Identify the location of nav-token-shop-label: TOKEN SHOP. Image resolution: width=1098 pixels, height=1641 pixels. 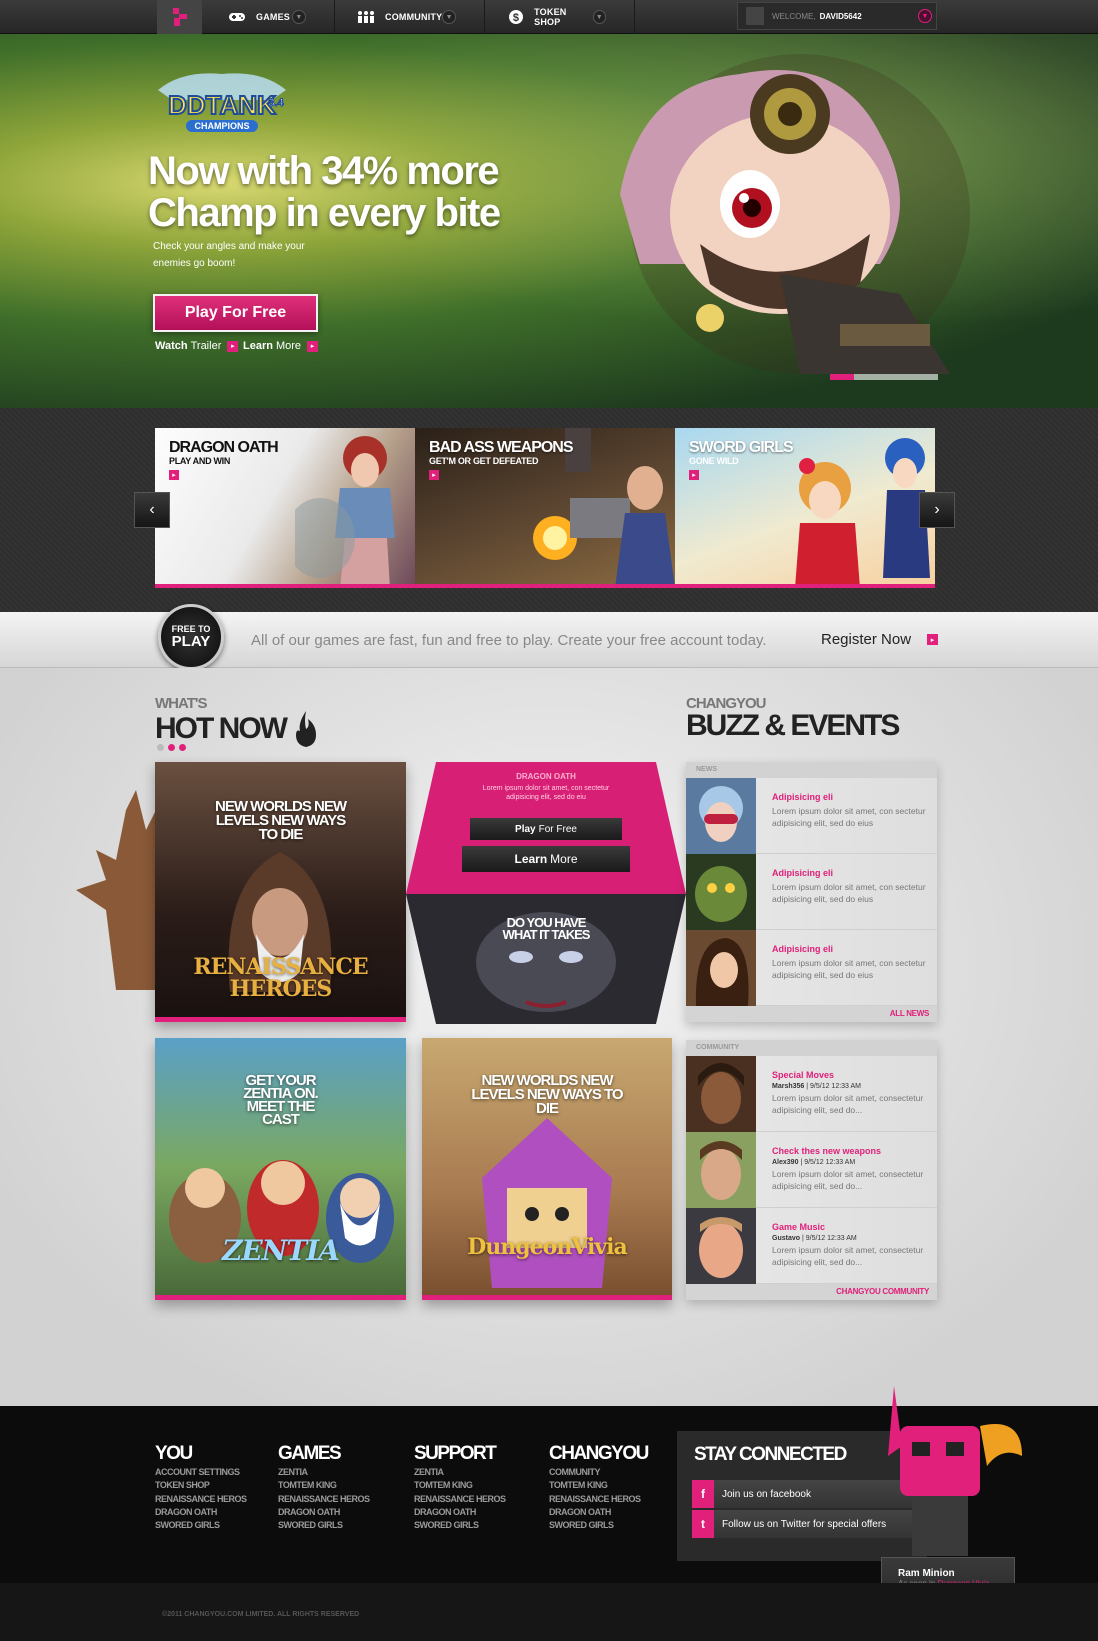
(550, 17).